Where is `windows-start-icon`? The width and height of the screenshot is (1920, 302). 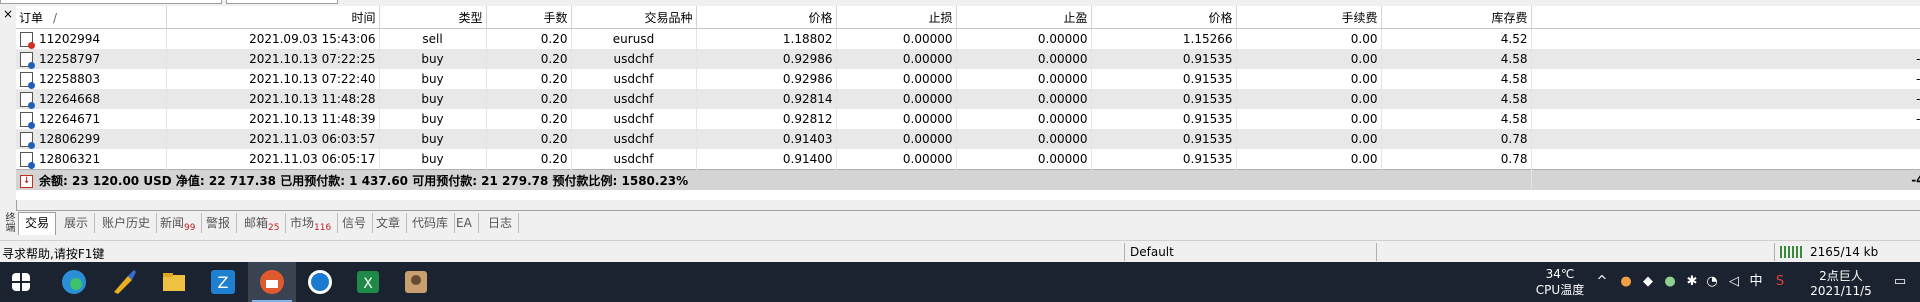 windows-start-icon is located at coordinates (21, 282).